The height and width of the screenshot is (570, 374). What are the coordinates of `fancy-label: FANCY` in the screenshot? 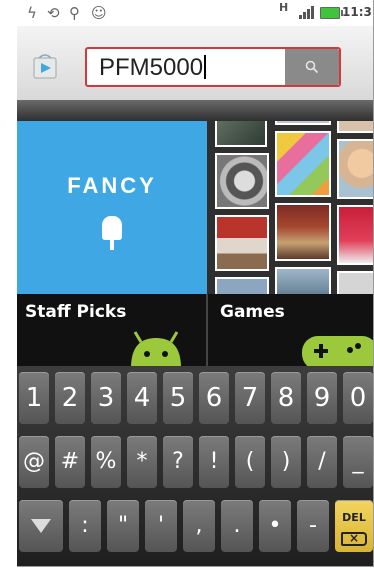 It's located at (112, 185).